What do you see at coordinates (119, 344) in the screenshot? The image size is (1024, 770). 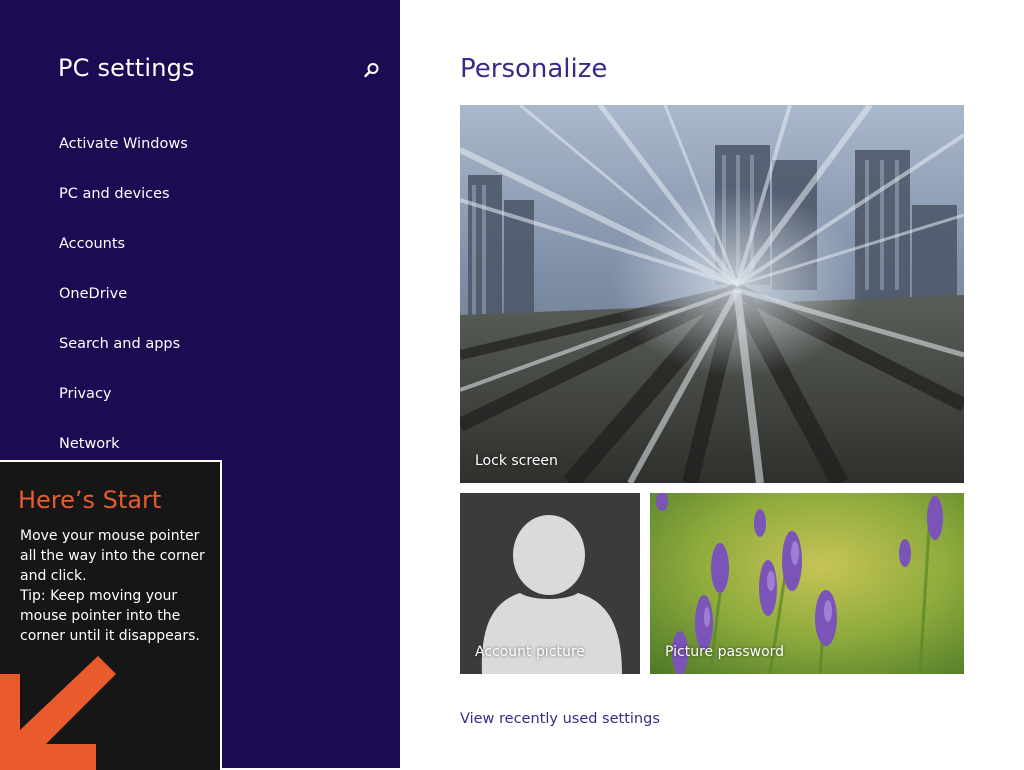 I see `nav-item-search-and-apps: Search and apps` at bounding box center [119, 344].